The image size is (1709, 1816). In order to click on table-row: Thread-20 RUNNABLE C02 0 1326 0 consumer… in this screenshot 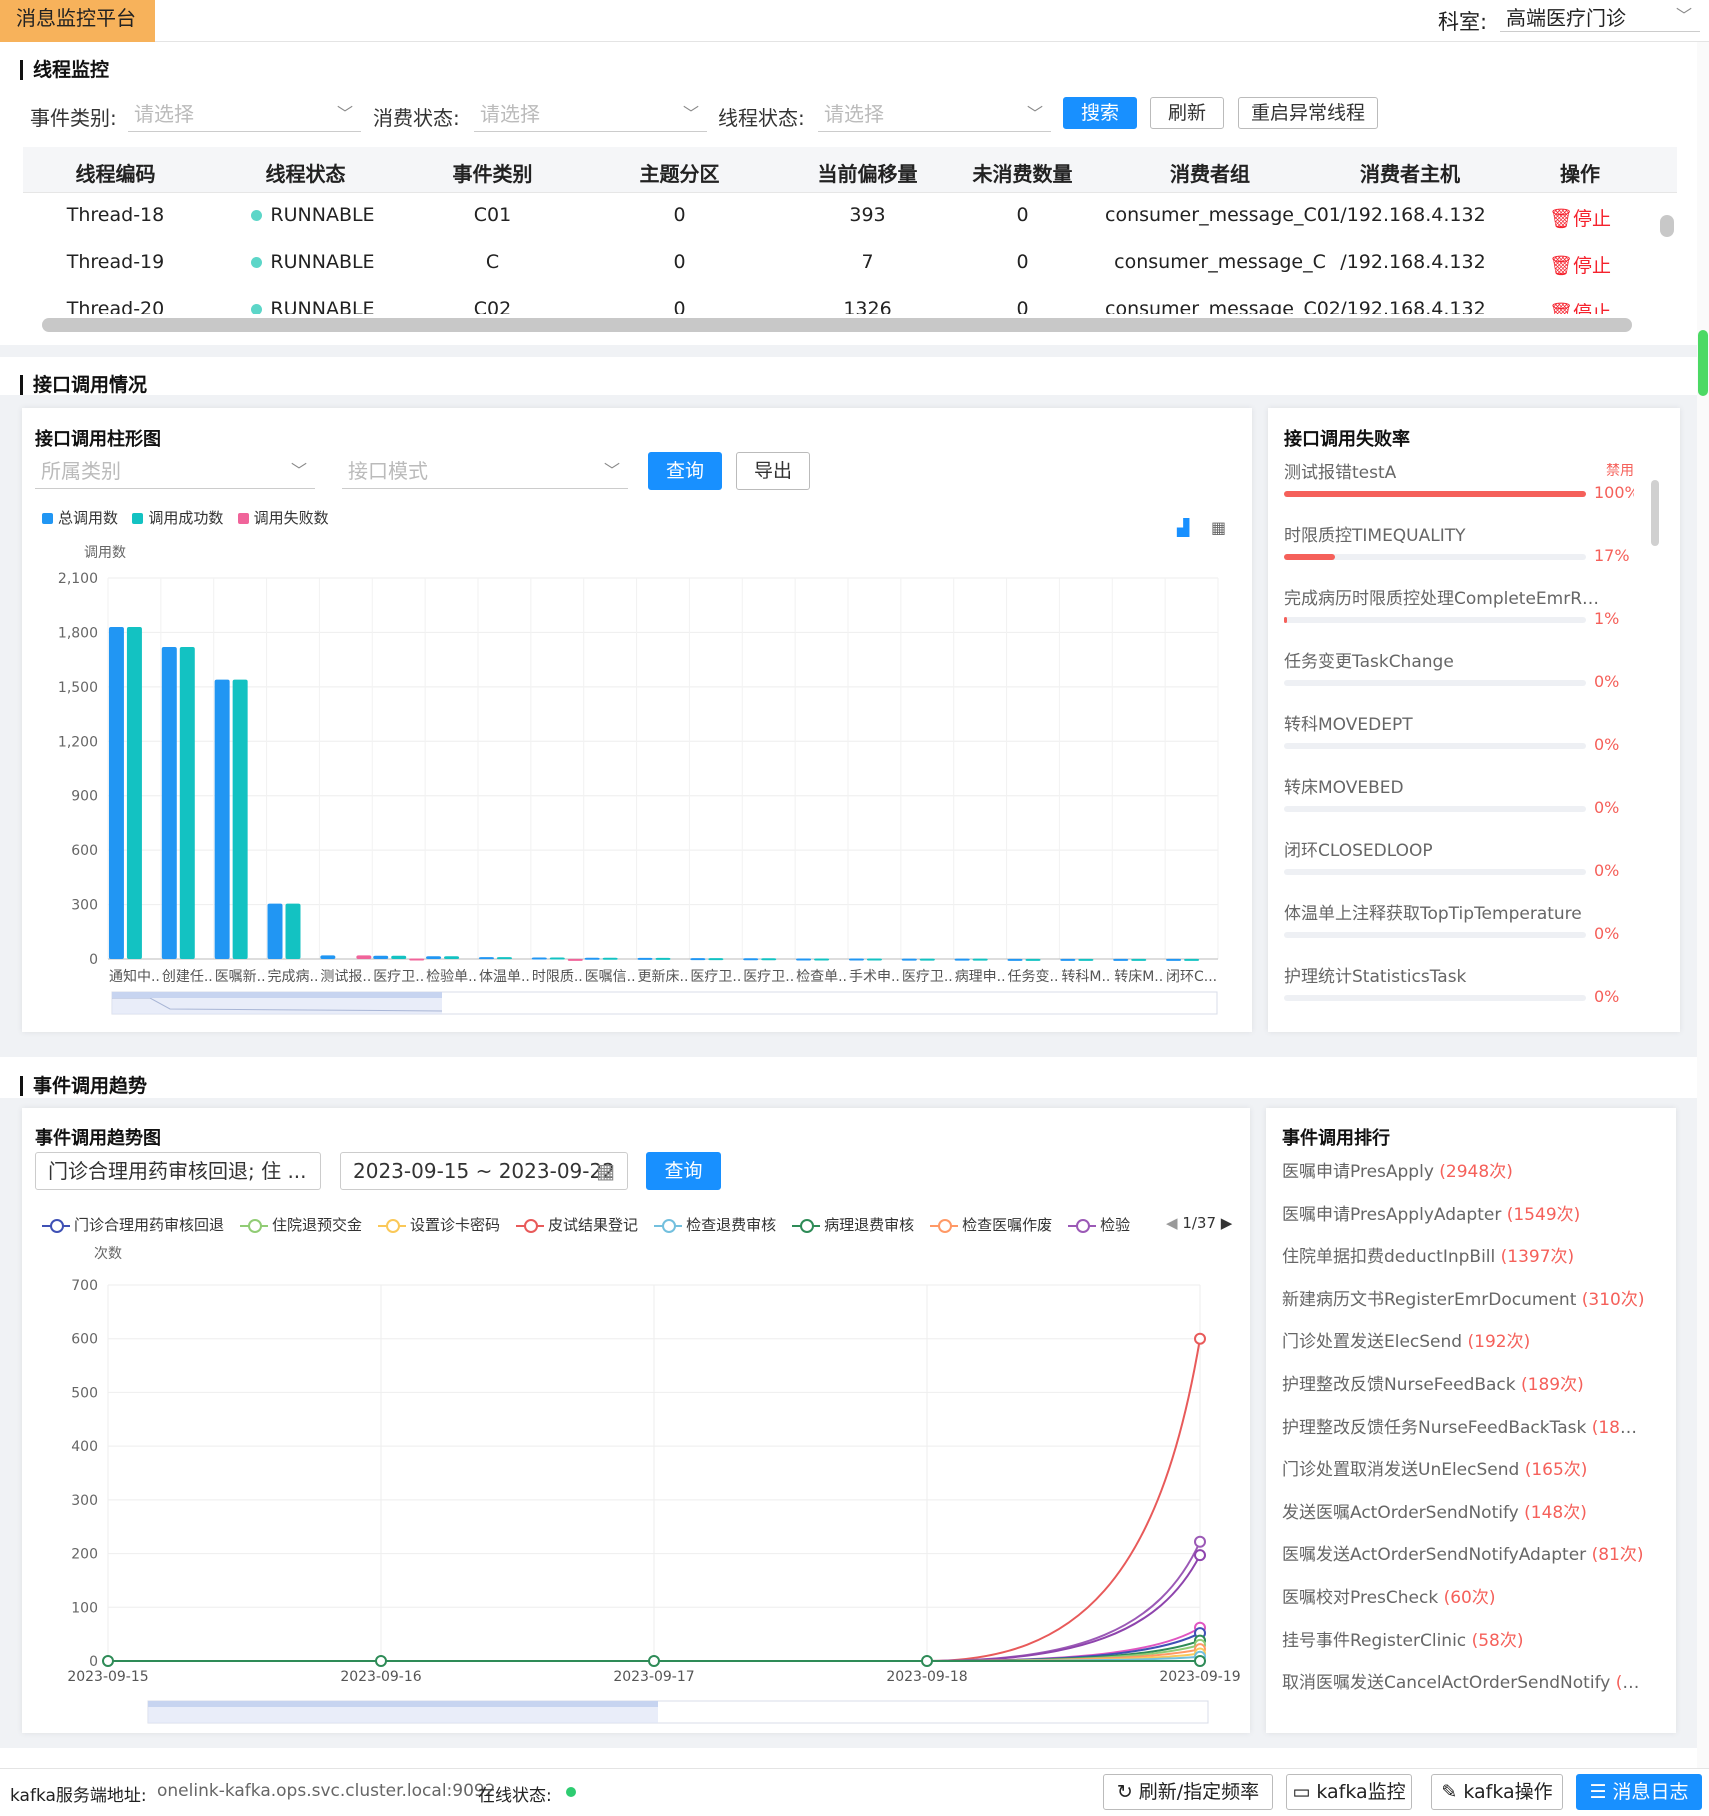, I will do `click(843, 306)`.